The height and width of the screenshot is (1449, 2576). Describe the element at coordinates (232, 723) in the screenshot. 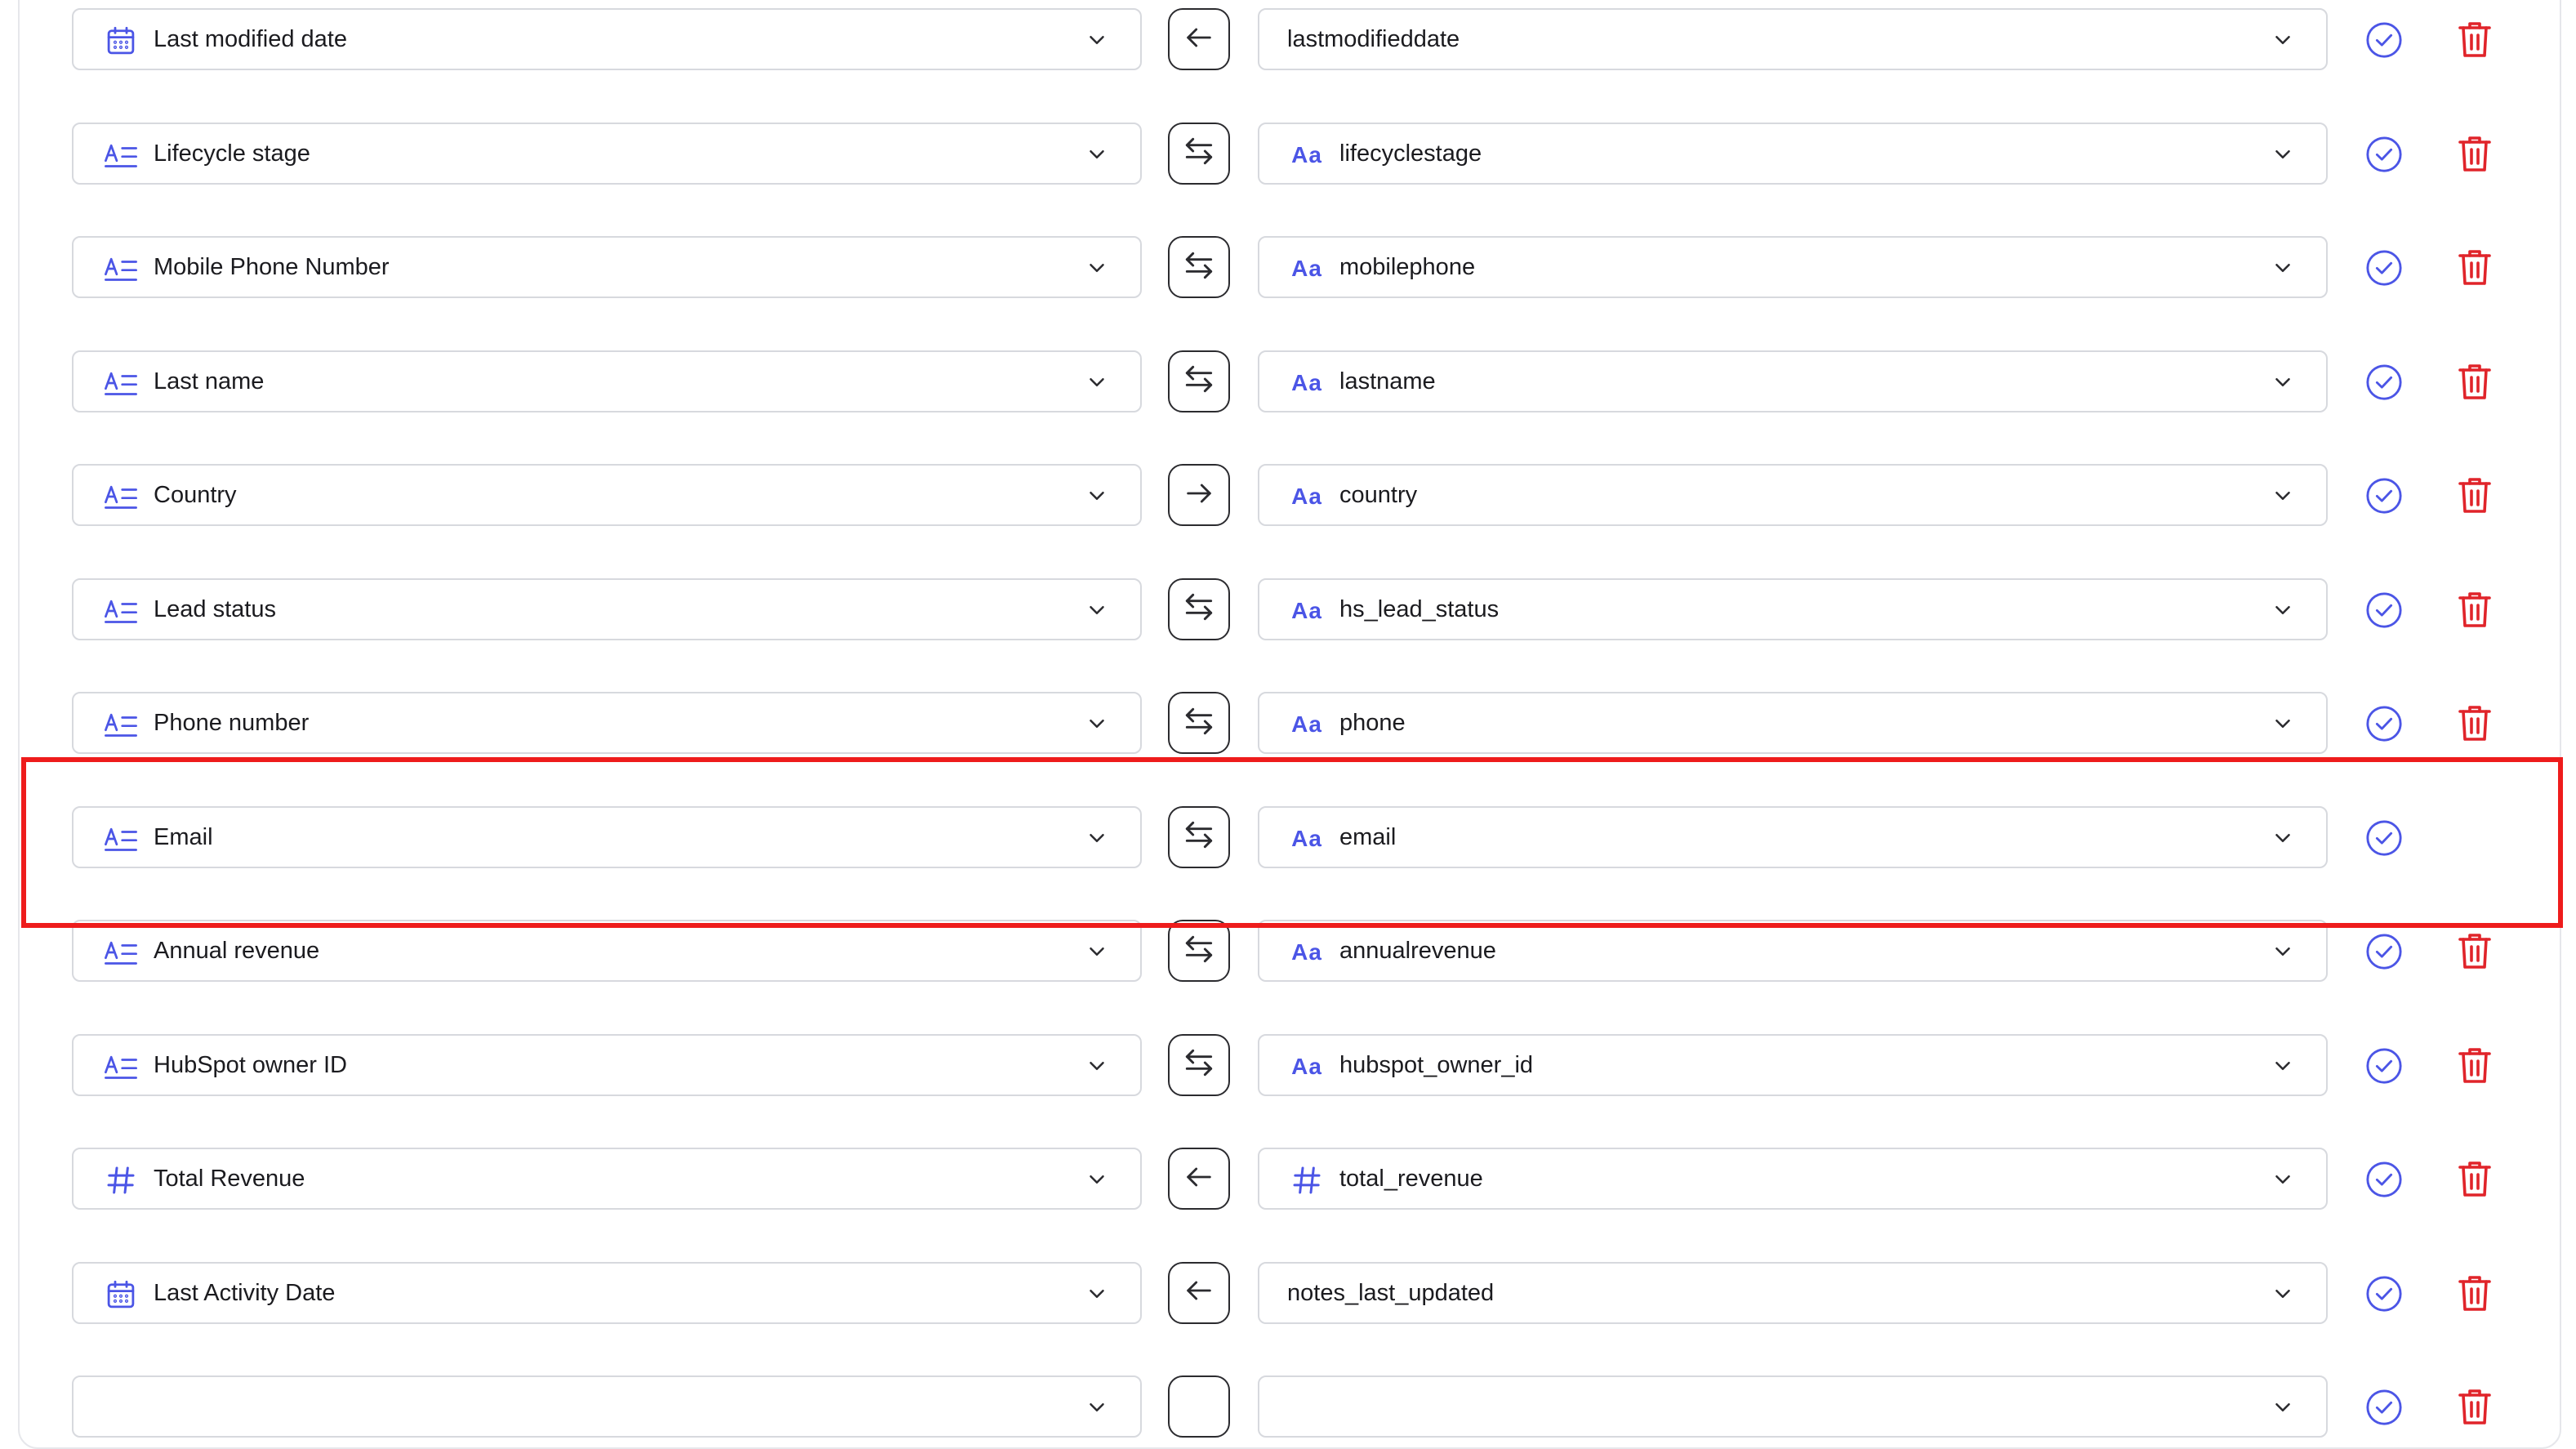

I see `source-field-select-label: Phone number` at that location.